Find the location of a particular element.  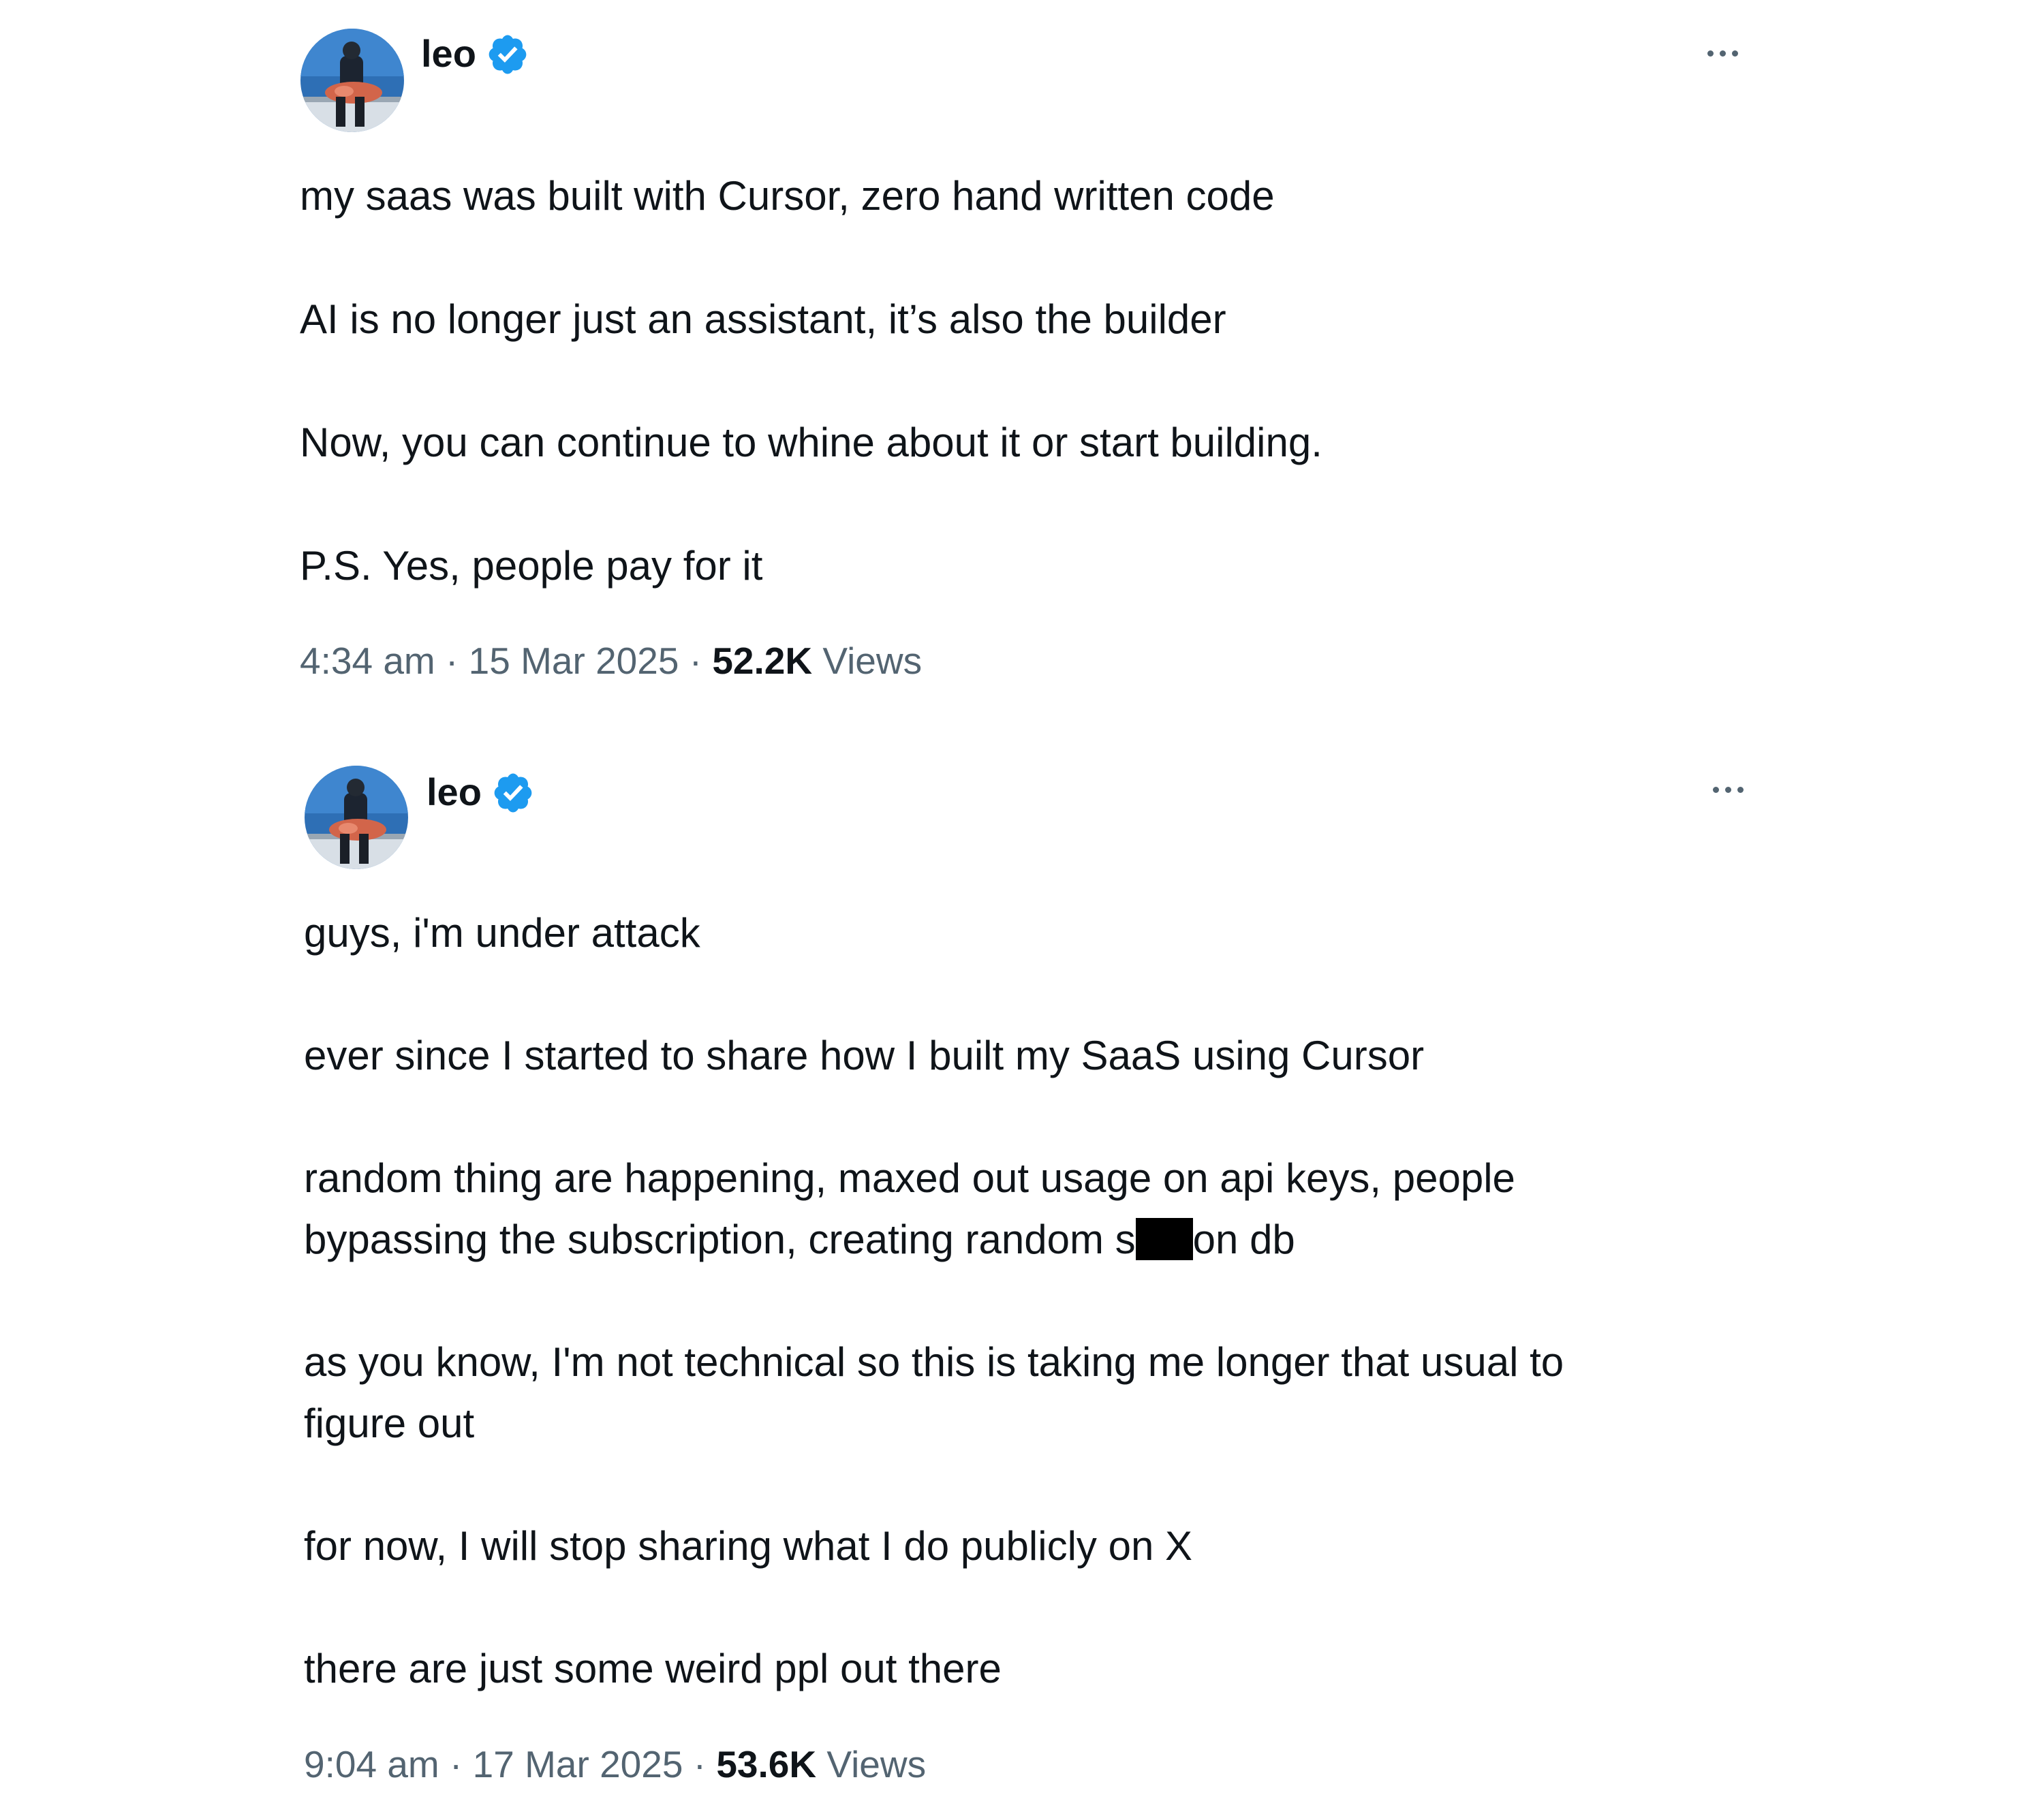

tweet-text-fragment: on db is located at coordinates (1243, 1239).